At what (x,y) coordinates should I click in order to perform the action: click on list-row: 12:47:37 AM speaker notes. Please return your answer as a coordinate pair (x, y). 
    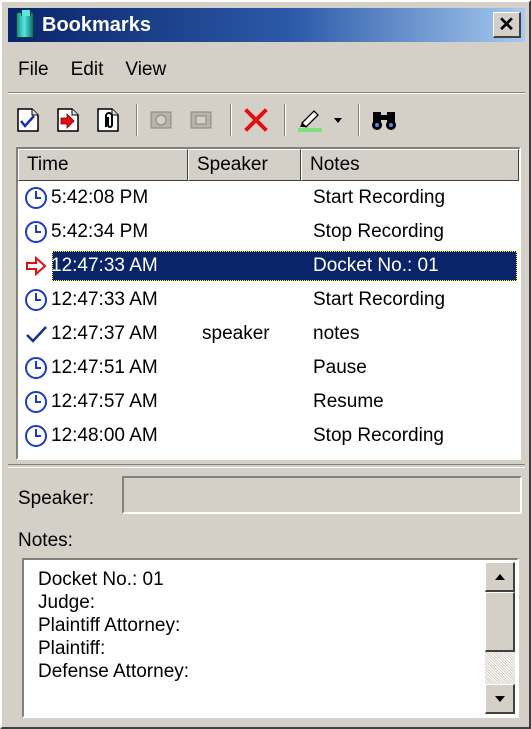
    Looking at the image, I should click on (268, 334).